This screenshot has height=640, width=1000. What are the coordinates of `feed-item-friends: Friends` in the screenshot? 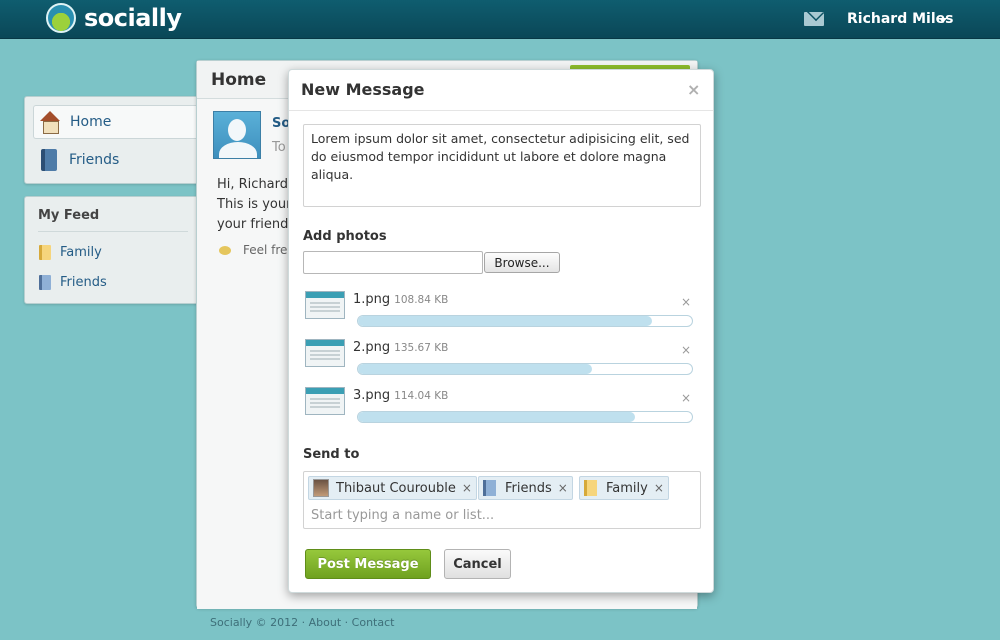 It's located at (73, 282).